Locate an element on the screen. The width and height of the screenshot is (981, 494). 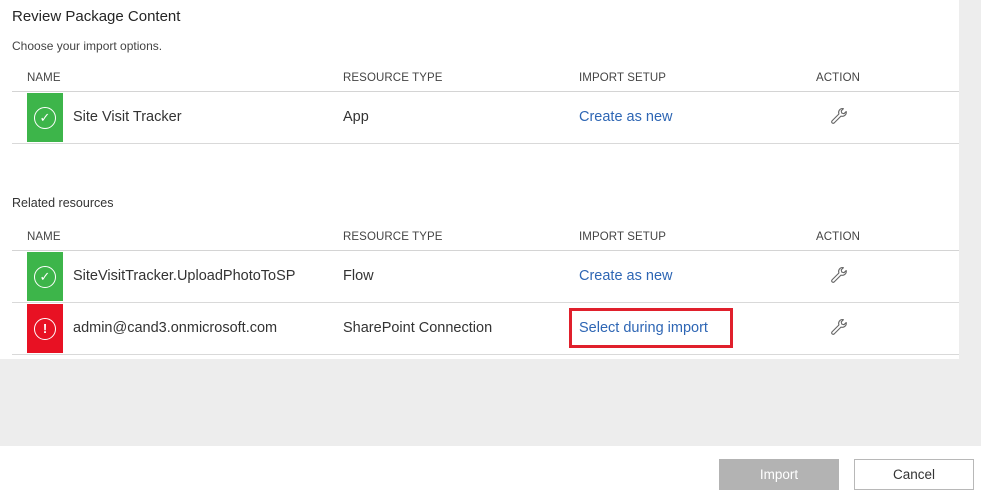
table-row: ✓ Site Visit Tracker App Create as new is located at coordinates (485, 118).